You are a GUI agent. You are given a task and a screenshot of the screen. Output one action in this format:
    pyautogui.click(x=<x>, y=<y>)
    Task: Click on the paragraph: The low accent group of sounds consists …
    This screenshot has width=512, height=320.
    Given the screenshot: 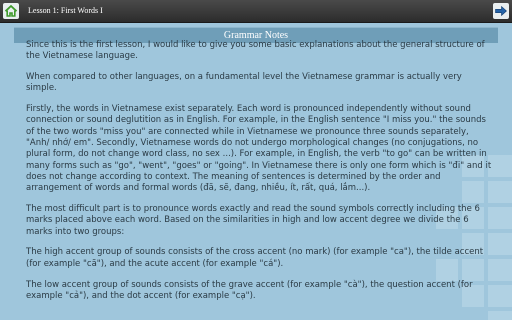 What is the action you would take?
    pyautogui.click(x=249, y=290)
    